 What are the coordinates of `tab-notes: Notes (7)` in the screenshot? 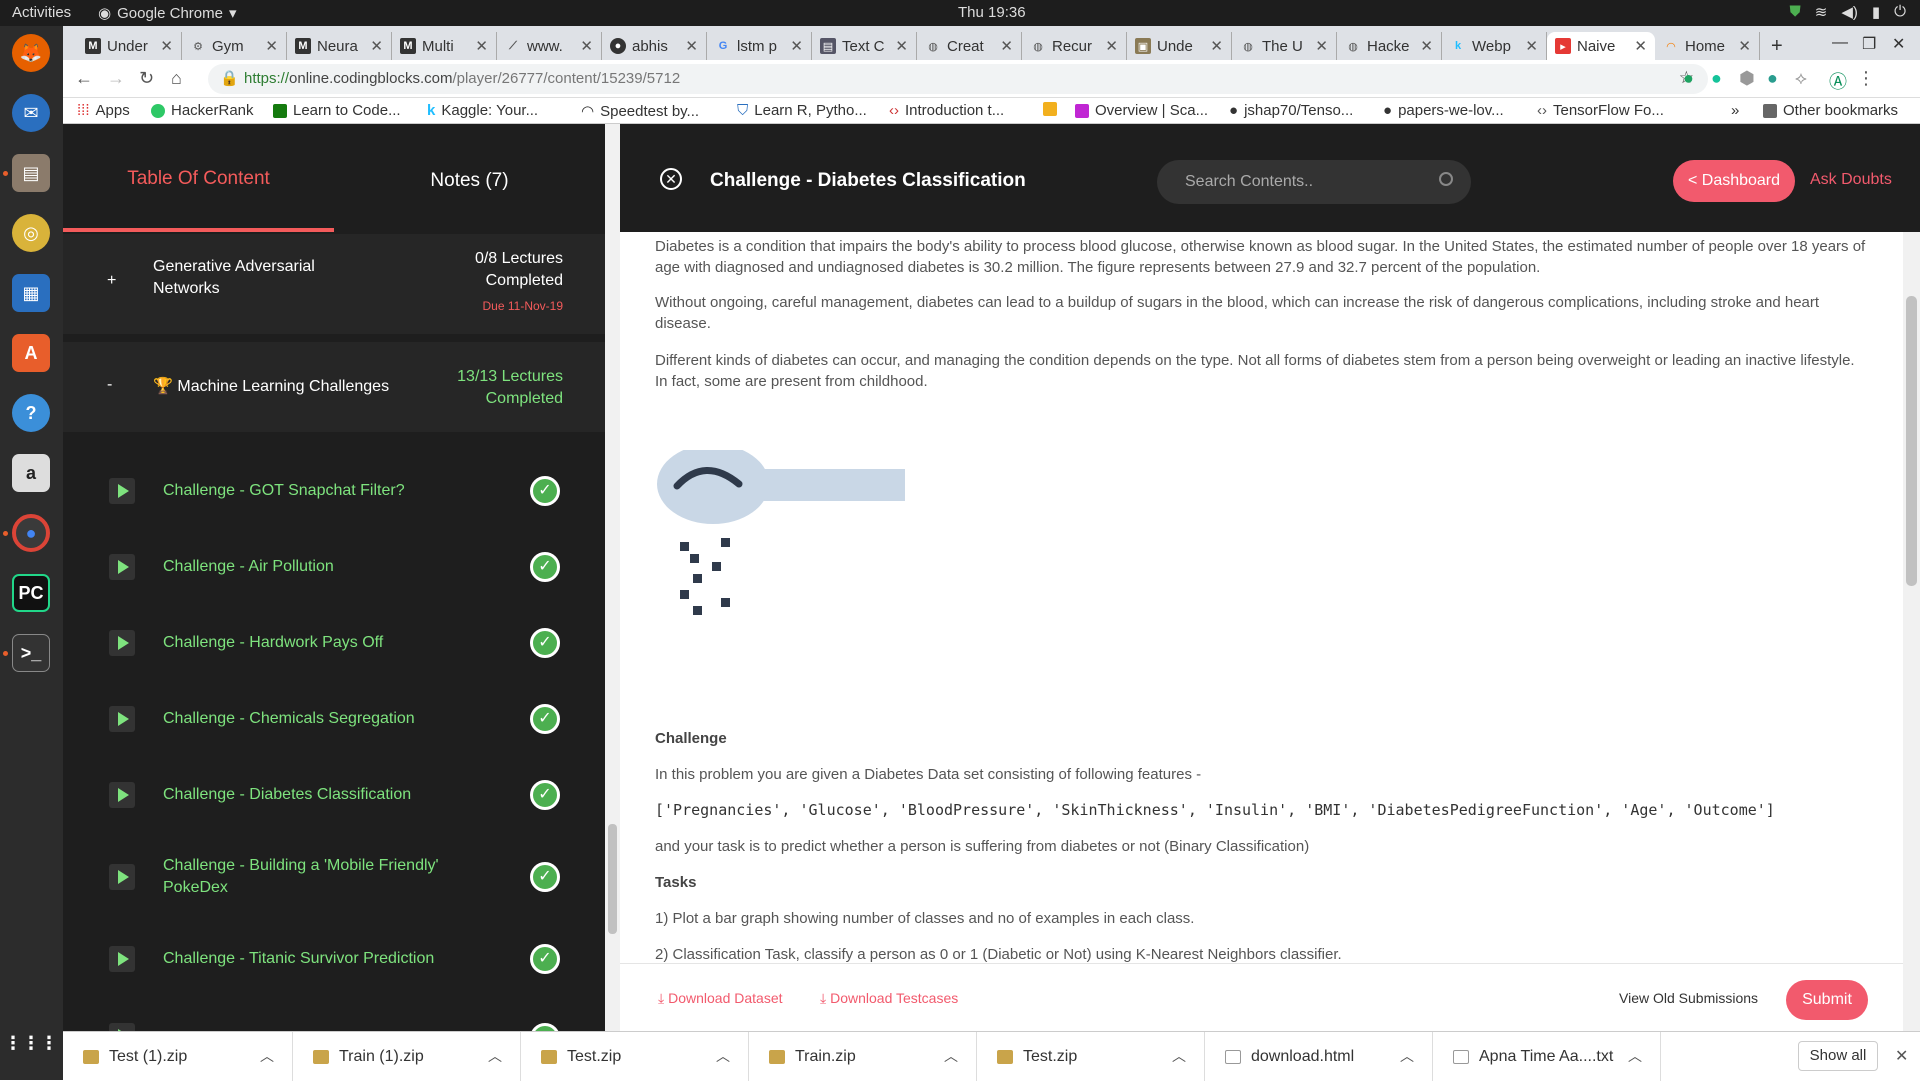 It's located at (469, 177).